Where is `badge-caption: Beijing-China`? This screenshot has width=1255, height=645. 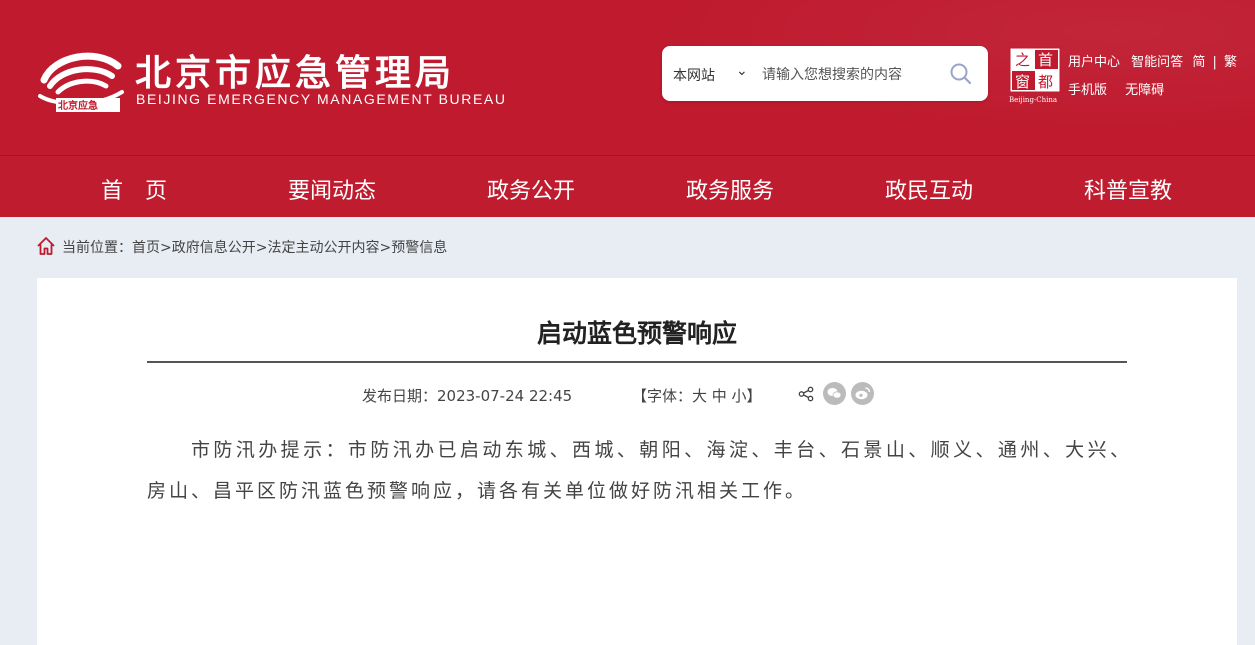
badge-caption: Beijing-China is located at coordinates (1033, 100).